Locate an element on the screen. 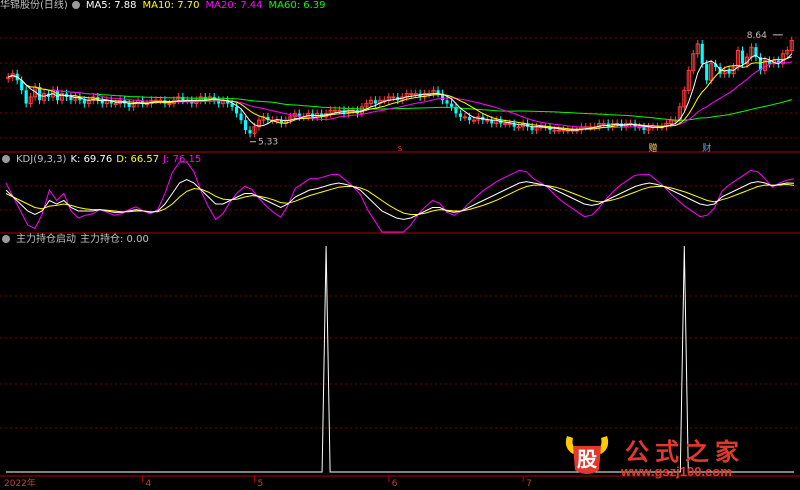 The image size is (800, 490). kdj-d-label: D: 66.57 is located at coordinates (138, 159).